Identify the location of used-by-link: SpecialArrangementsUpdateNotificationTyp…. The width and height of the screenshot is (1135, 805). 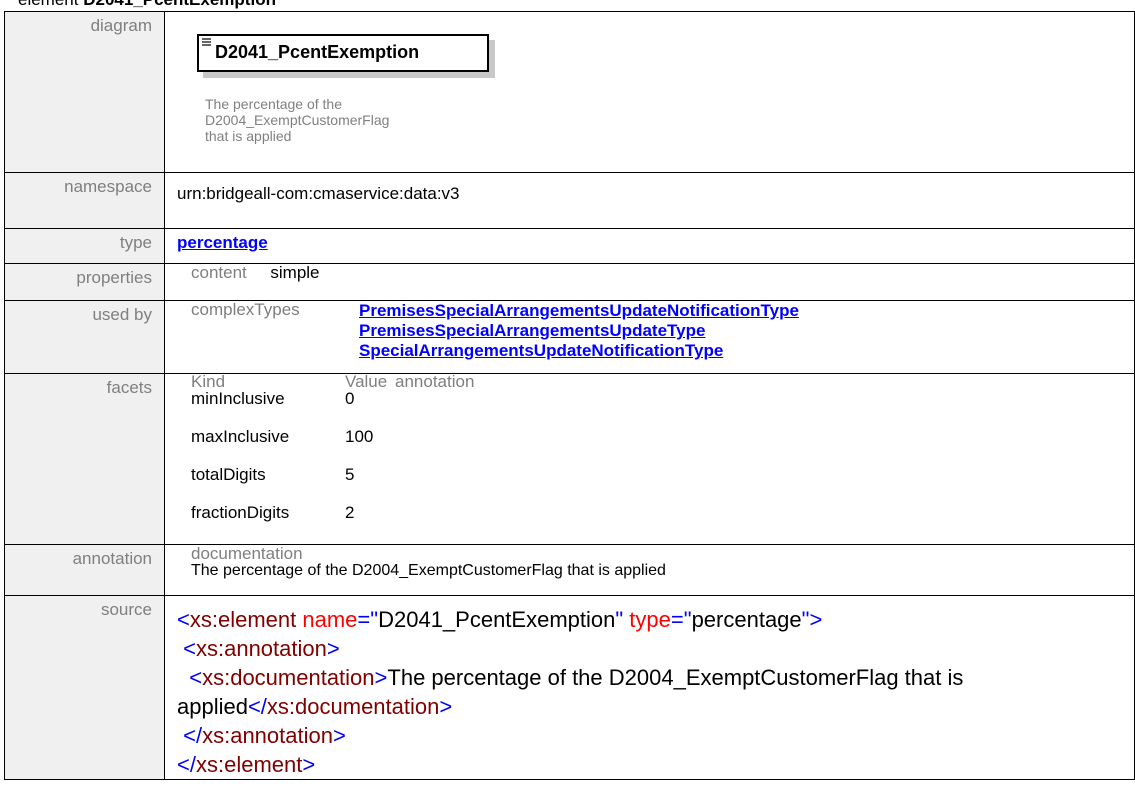
(579, 351).